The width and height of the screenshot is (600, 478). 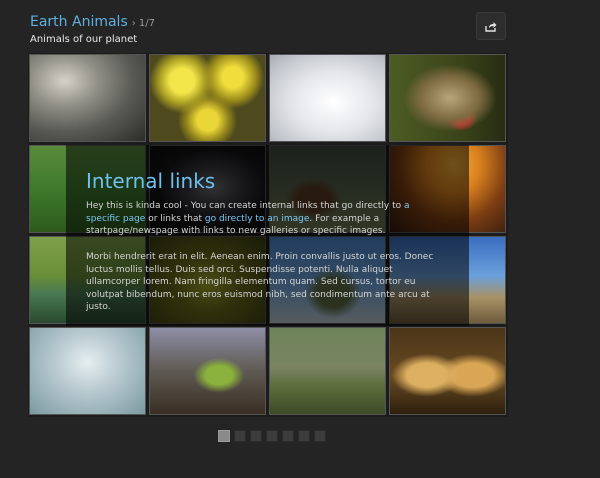 I want to click on thumbnail-seal-pup, so click(x=327, y=98).